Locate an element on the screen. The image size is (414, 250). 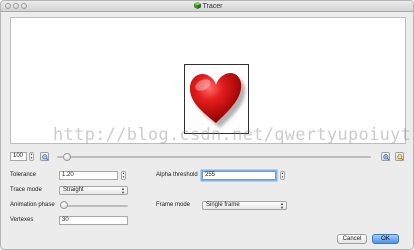
alpha-threshold-label: Alpha threshold is located at coordinates (177, 175).